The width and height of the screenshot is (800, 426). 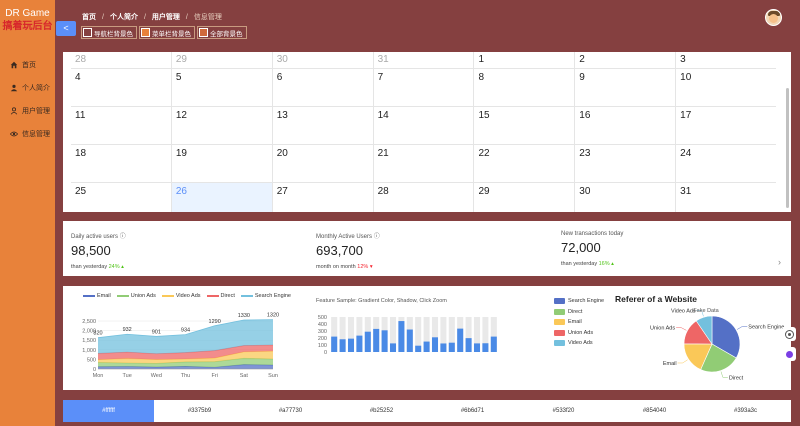 I want to click on calendar-day-cell: 9, so click(x=624, y=87).